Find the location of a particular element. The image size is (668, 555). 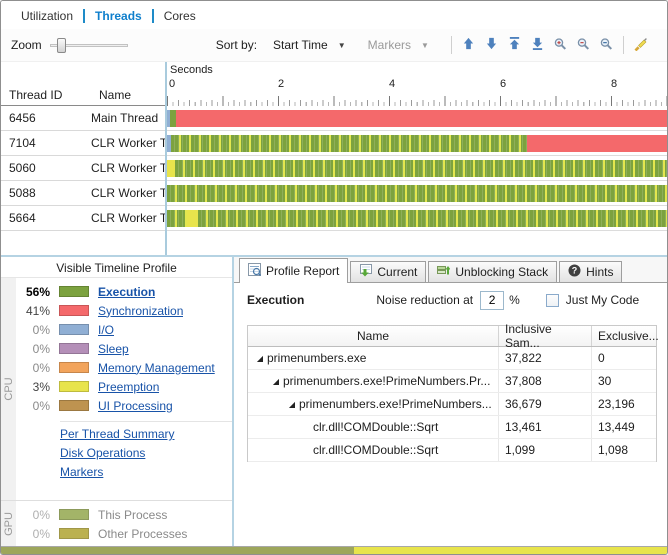

report-cell-inclusive: 37,822 is located at coordinates (545, 358).